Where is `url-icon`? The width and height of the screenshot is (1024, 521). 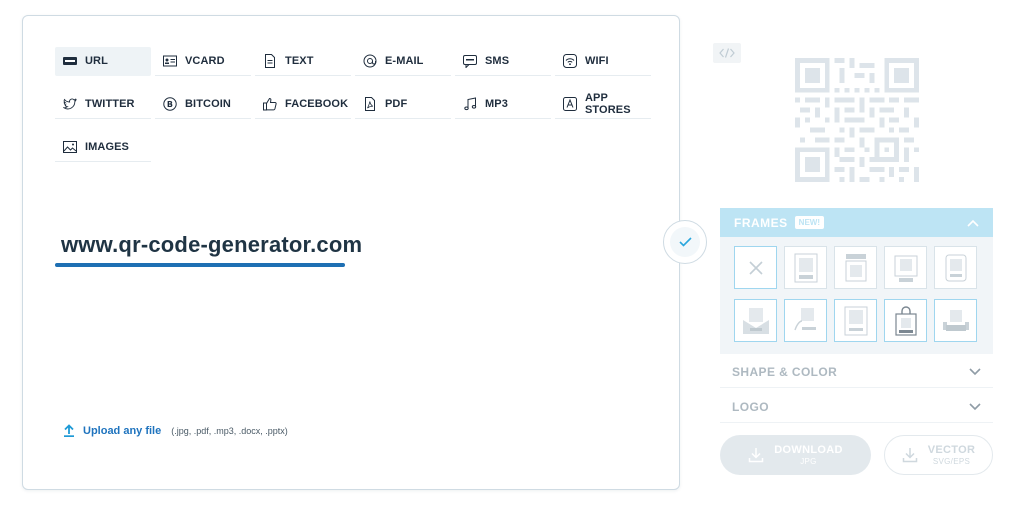
url-icon is located at coordinates (70, 61).